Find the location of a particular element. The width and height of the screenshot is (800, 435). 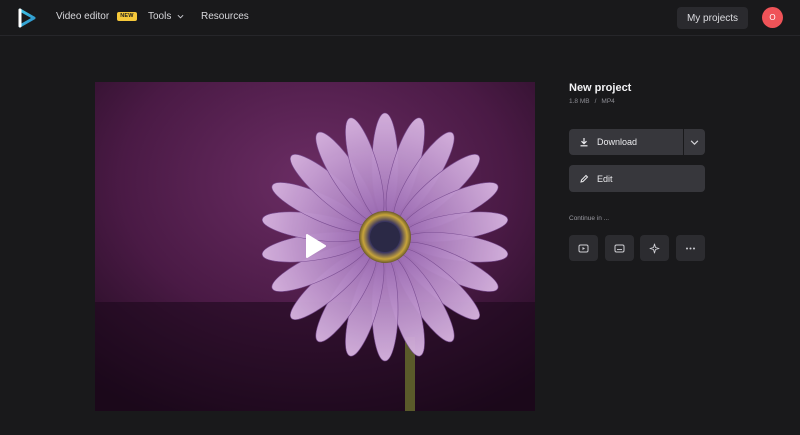

sparkle-icon is located at coordinates (654, 248).